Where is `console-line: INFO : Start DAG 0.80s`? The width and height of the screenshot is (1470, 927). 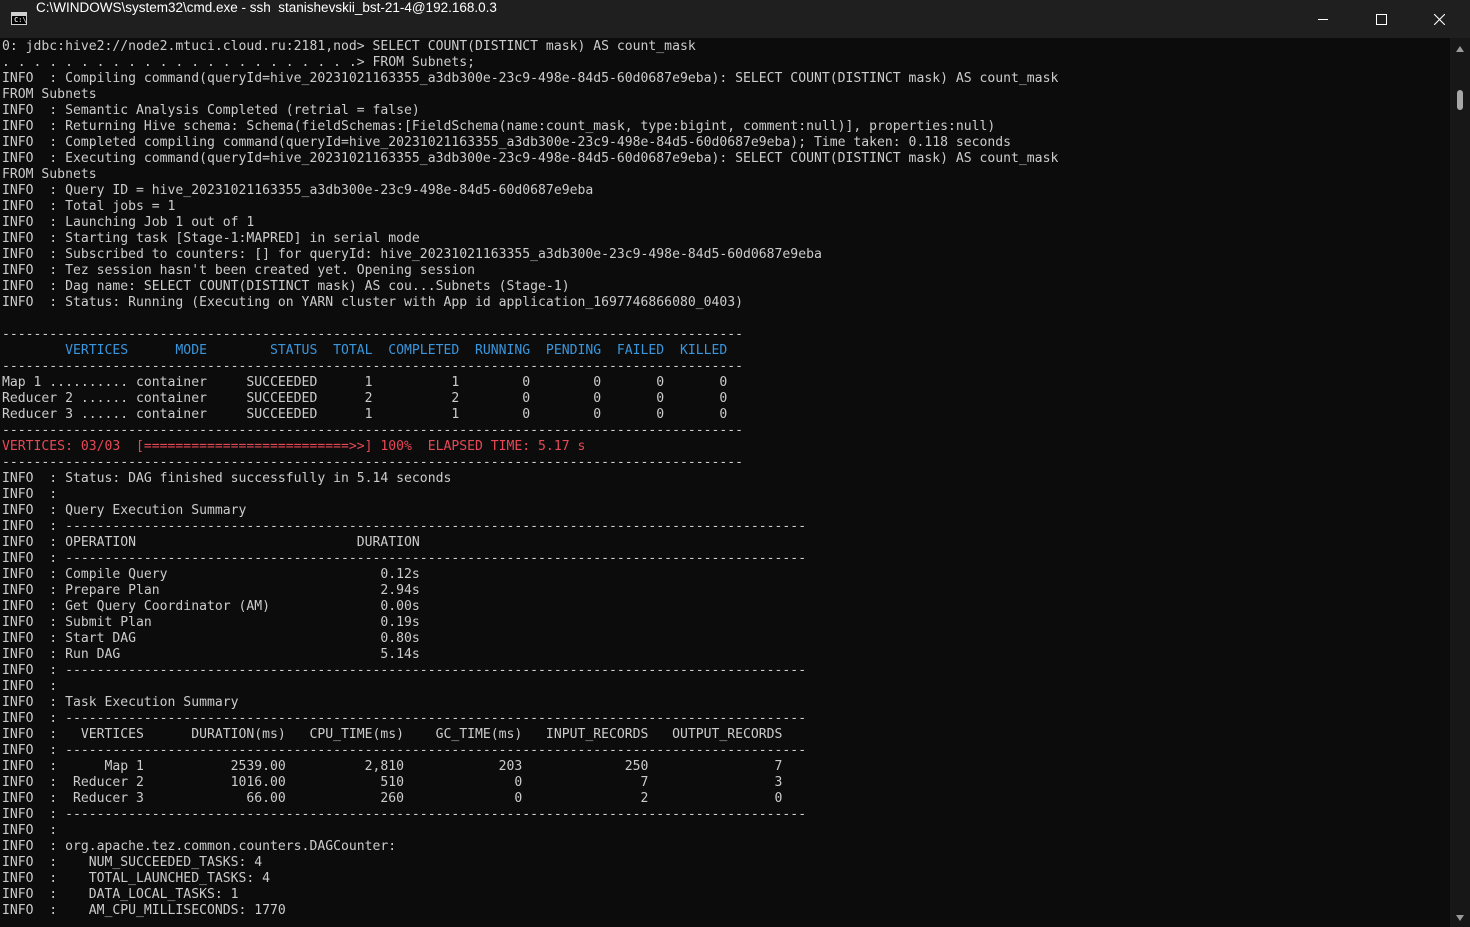
console-line: INFO : Start DAG 0.80s is located at coordinates (211, 638).